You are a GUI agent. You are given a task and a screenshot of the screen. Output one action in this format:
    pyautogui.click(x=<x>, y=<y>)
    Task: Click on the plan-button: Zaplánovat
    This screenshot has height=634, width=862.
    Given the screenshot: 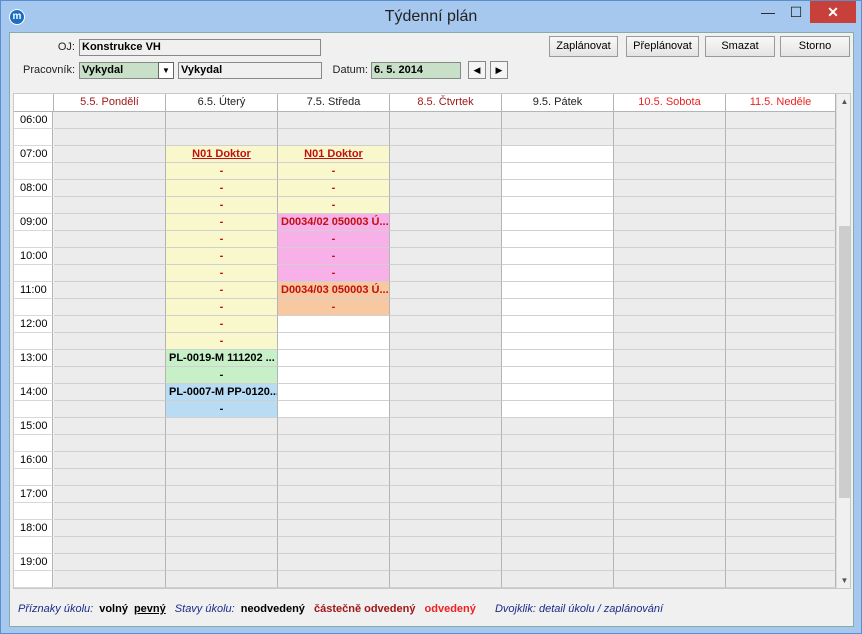 What is the action you would take?
    pyautogui.click(x=583, y=46)
    